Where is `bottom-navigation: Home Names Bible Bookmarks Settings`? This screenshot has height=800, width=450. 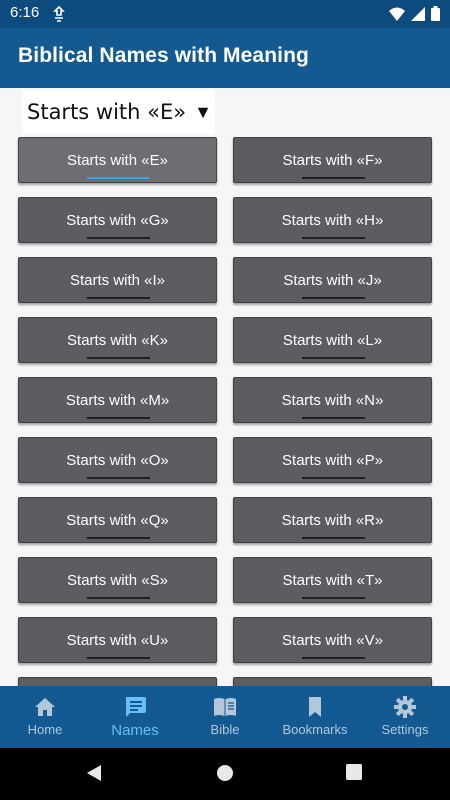
bottom-navigation: Home Names Bible Bookmarks Settings is located at coordinates (225, 717).